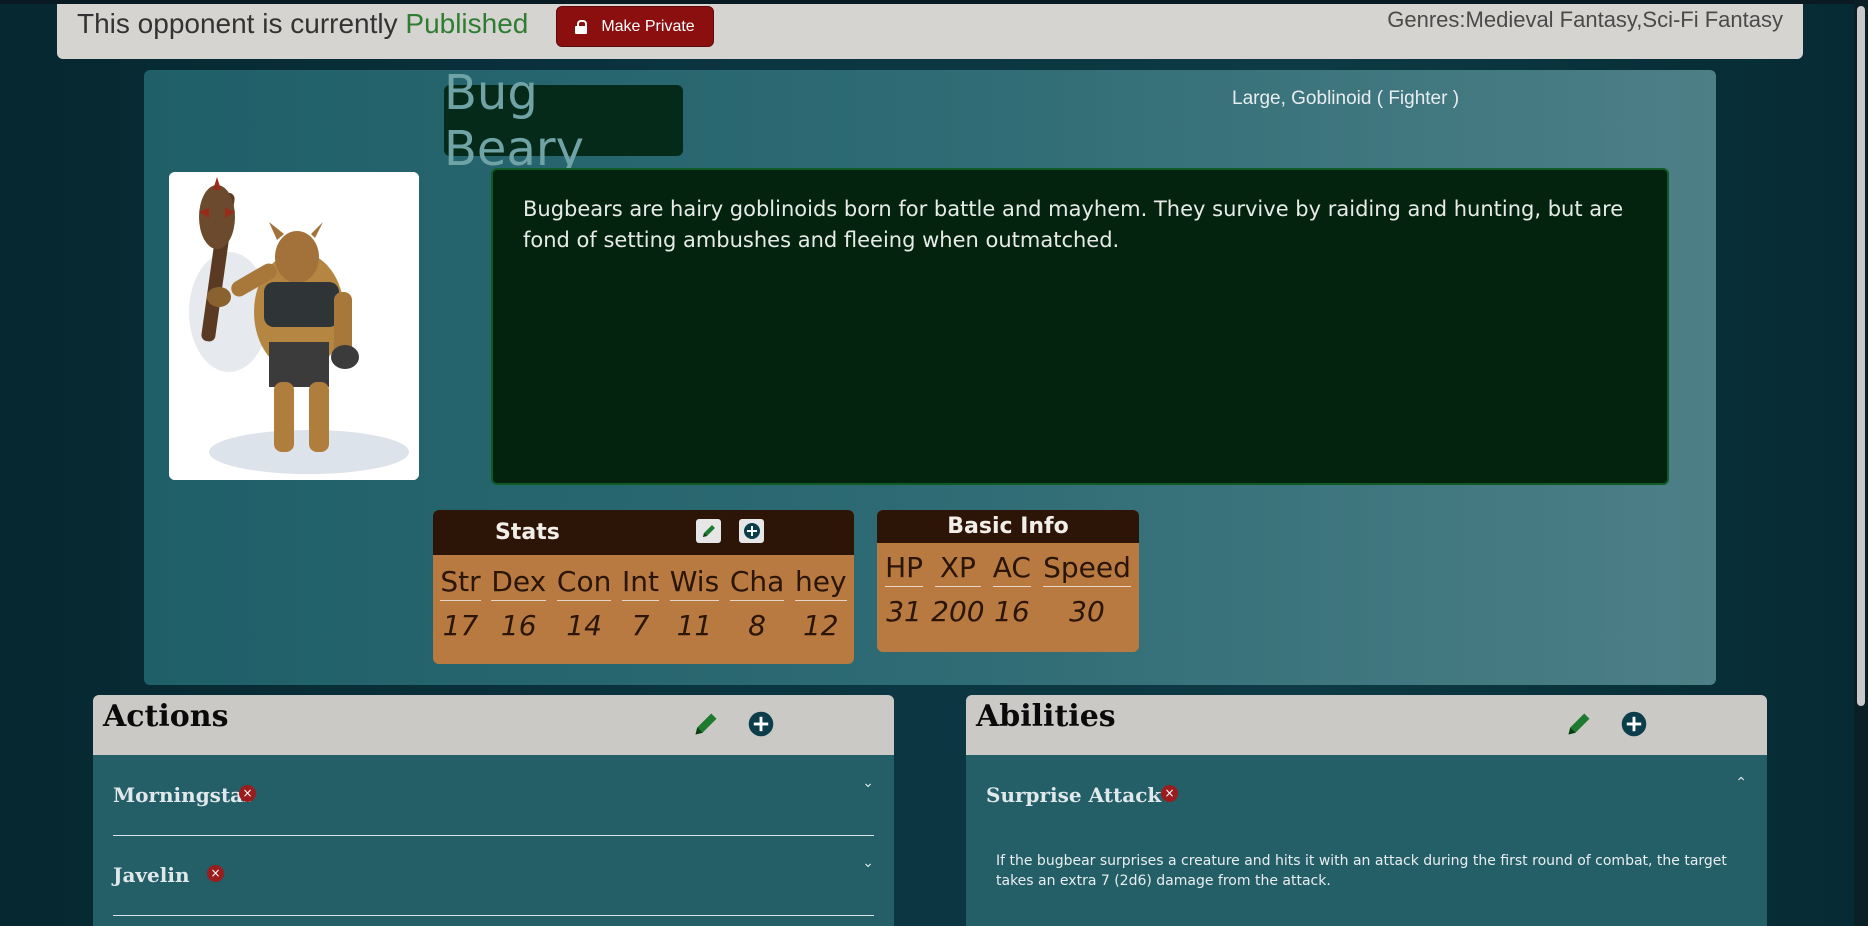  What do you see at coordinates (648, 26) in the screenshot?
I see `make-private-label: Make Private` at bounding box center [648, 26].